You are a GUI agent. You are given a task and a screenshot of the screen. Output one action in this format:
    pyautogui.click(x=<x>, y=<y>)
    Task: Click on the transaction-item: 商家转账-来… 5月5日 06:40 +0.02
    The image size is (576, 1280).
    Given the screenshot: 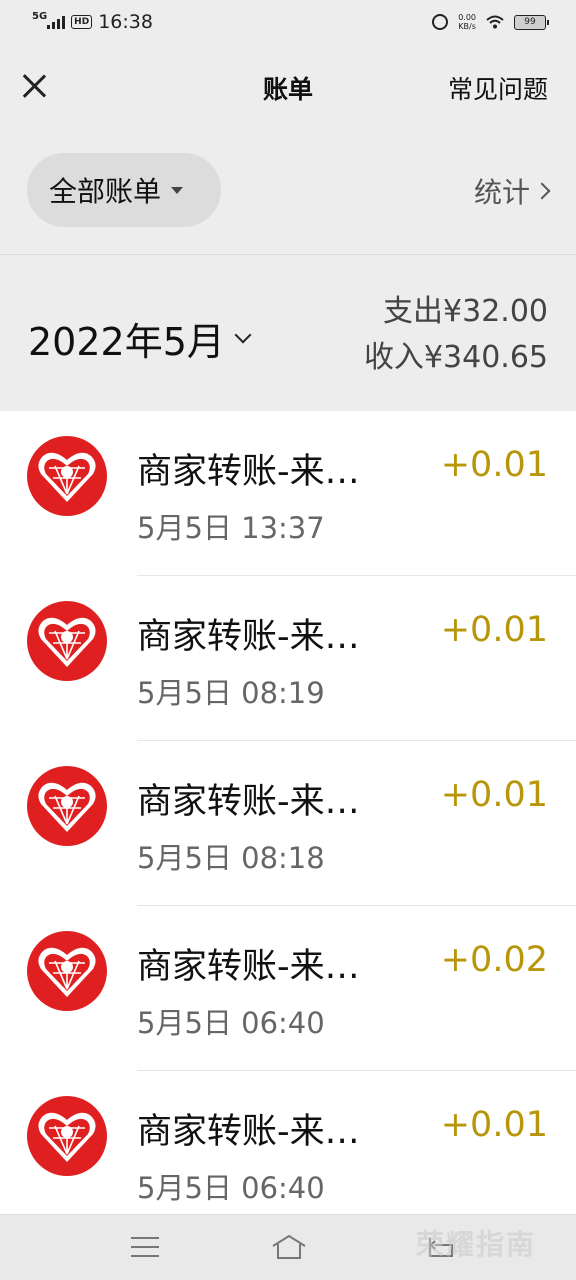 What is the action you would take?
    pyautogui.click(x=288, y=988)
    